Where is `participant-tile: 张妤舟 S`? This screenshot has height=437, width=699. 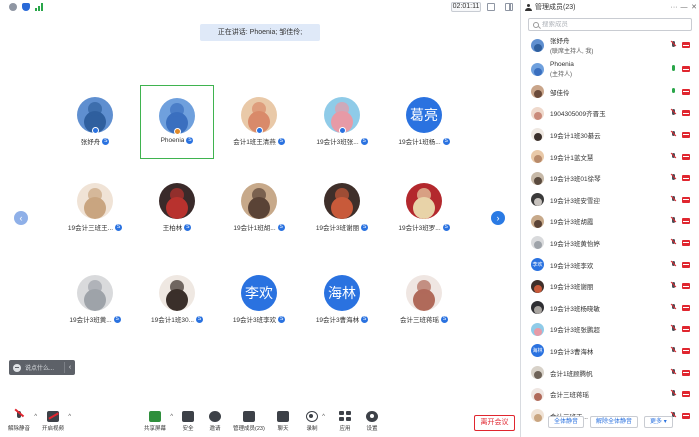 participant-tile: 张妤舟 S is located at coordinates (95, 122).